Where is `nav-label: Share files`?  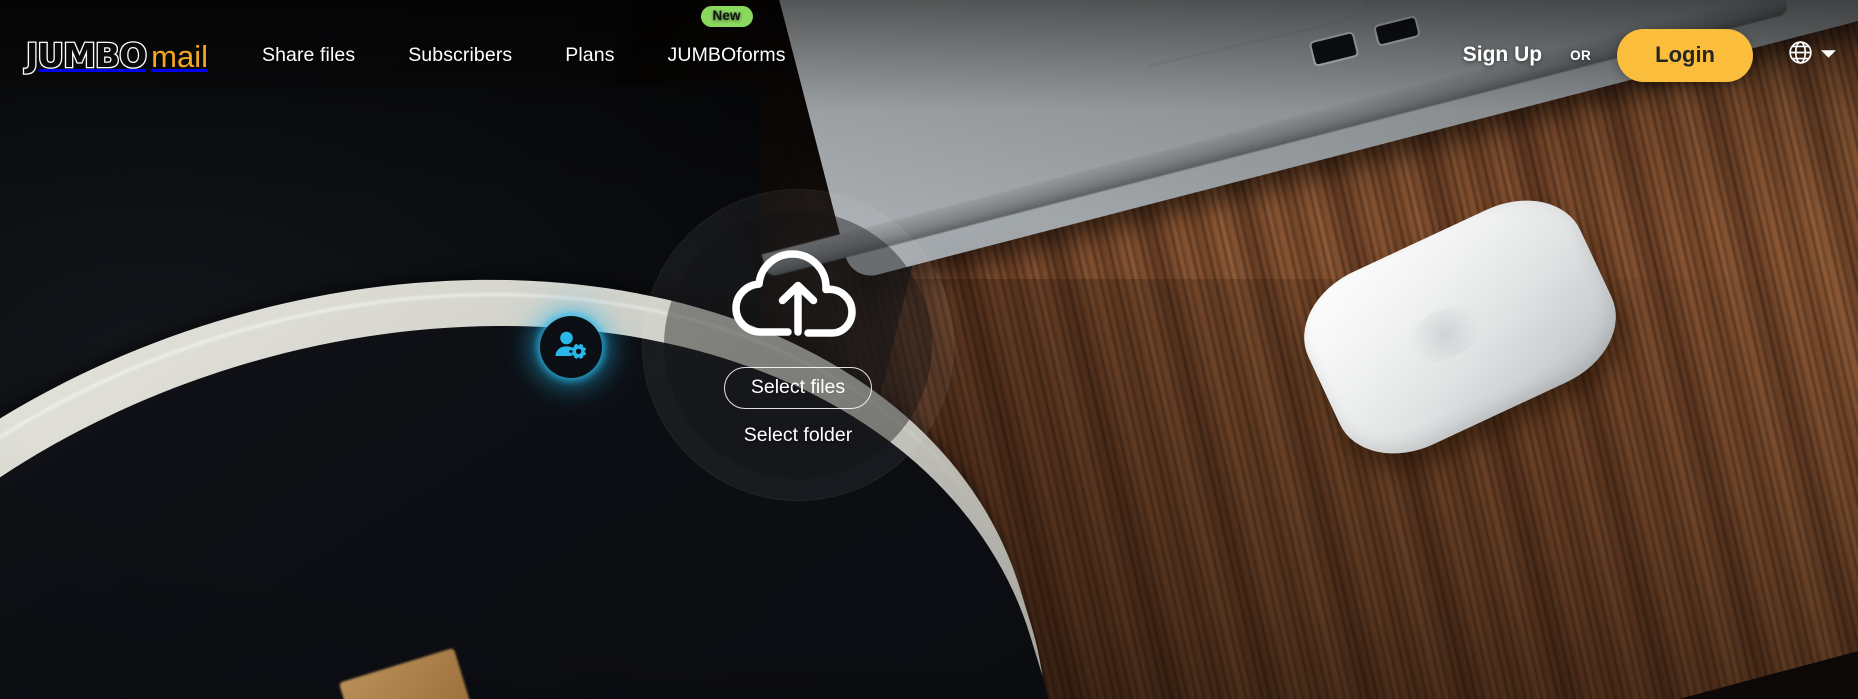
nav-label: Share files is located at coordinates (308, 54).